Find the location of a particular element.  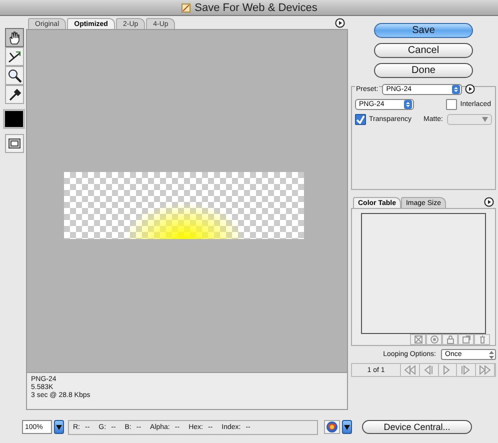

new-color-icon is located at coordinates (466, 339).